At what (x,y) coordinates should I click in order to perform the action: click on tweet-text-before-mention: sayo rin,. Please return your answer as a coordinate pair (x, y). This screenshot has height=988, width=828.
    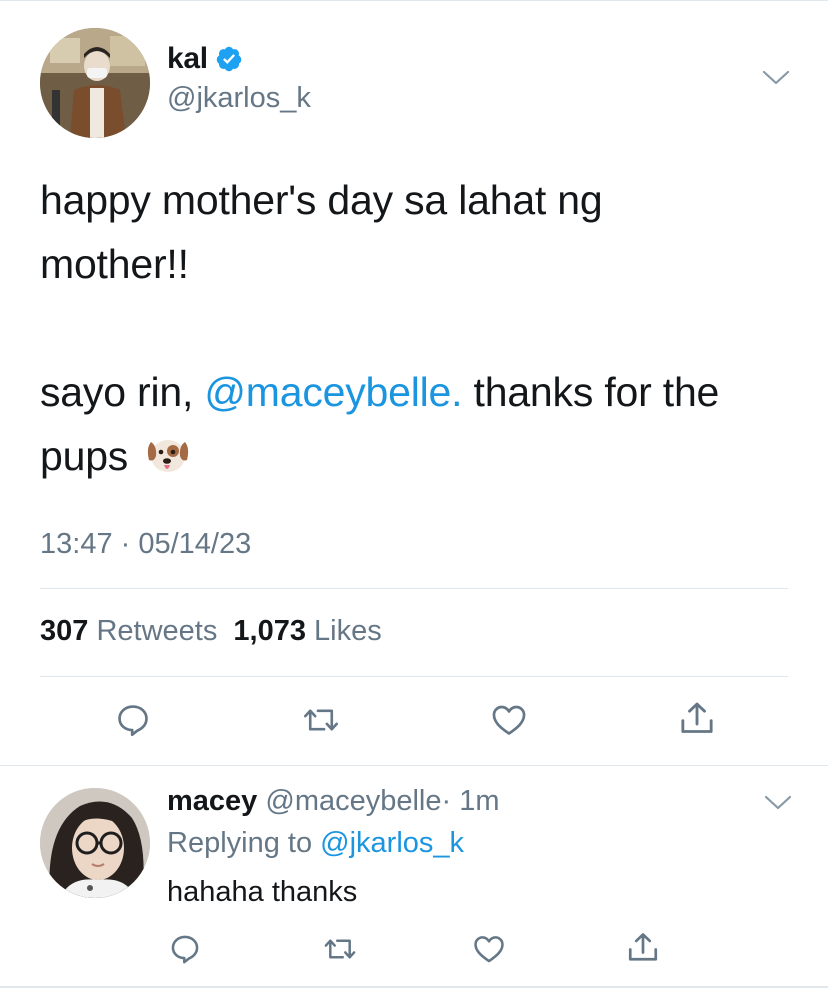
    Looking at the image, I should click on (122, 392).